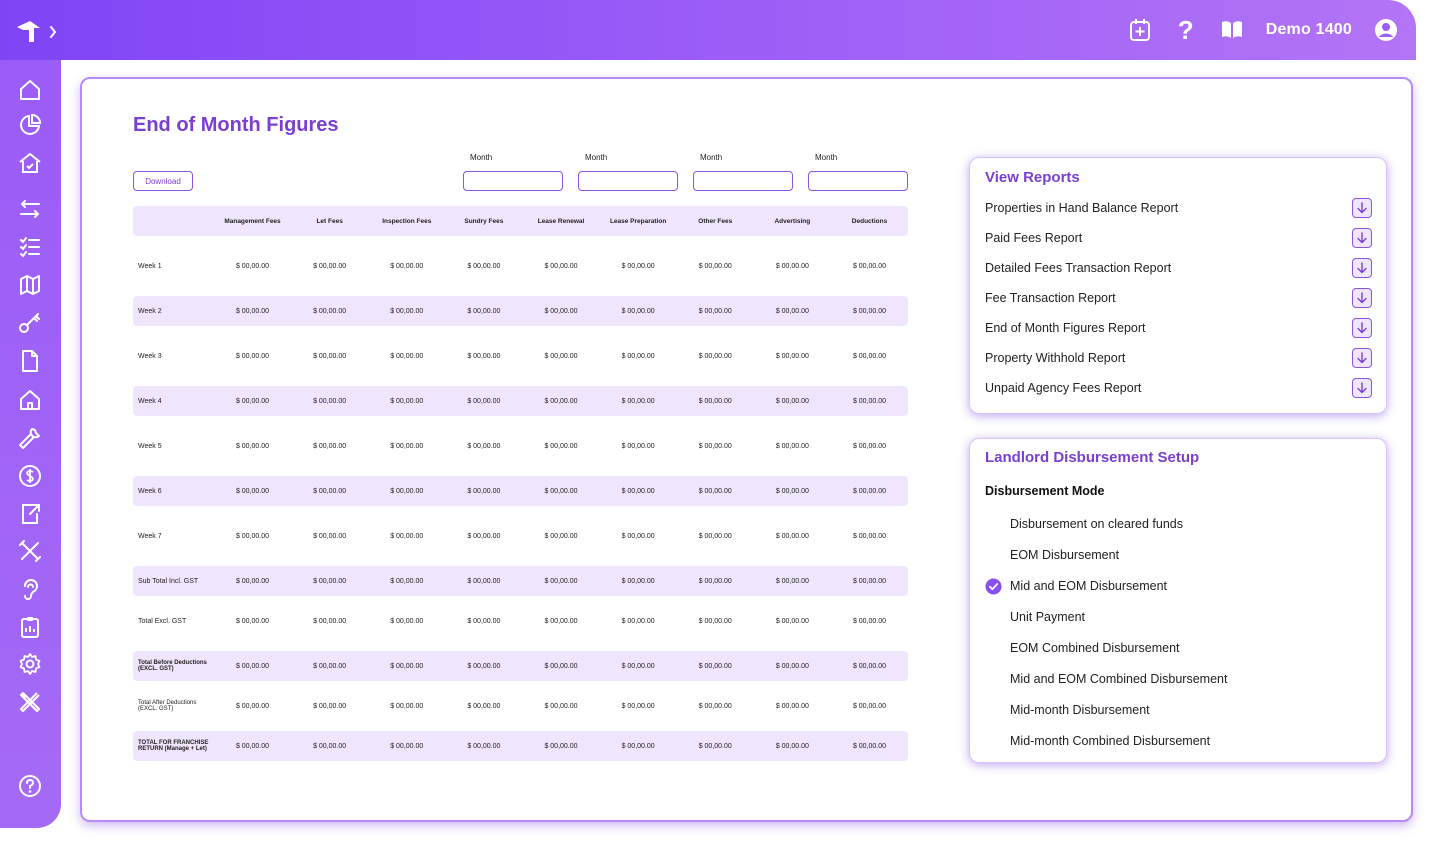 The image size is (1434, 846). I want to click on disbursement-option: EOM Disbursement, so click(1052, 555).